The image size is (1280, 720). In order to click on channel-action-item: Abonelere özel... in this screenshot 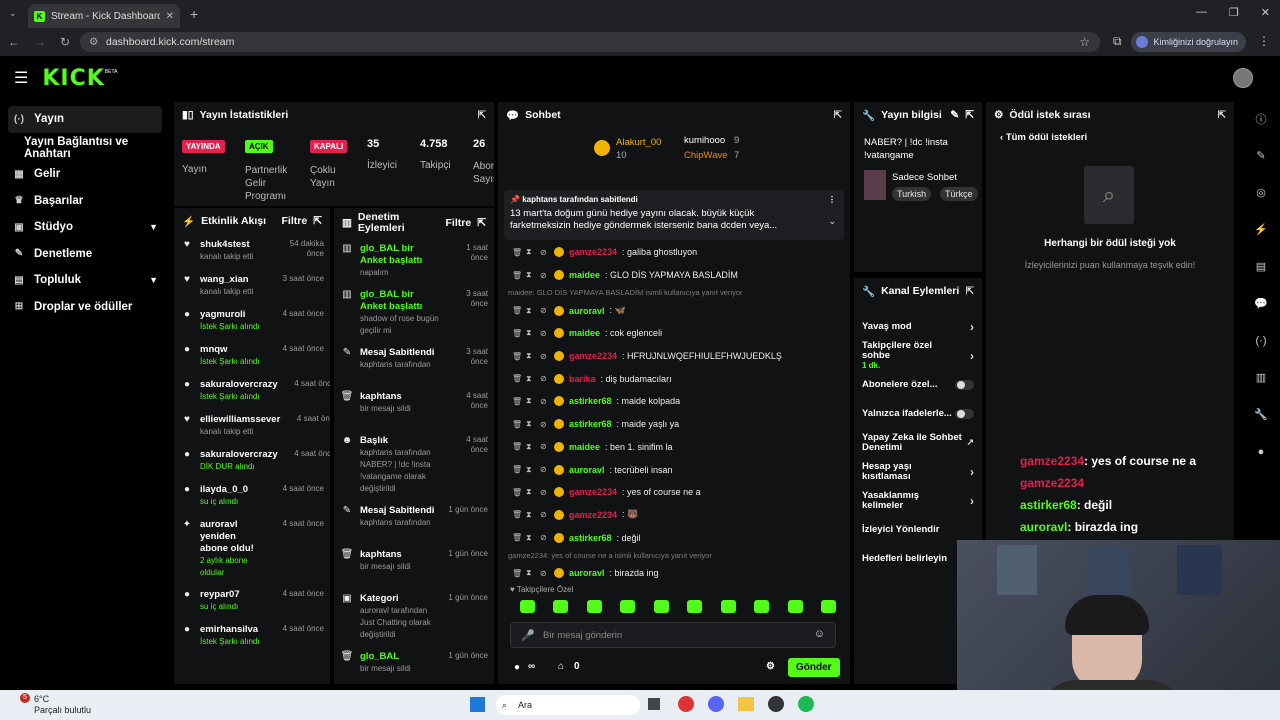, I will do `click(918, 384)`.